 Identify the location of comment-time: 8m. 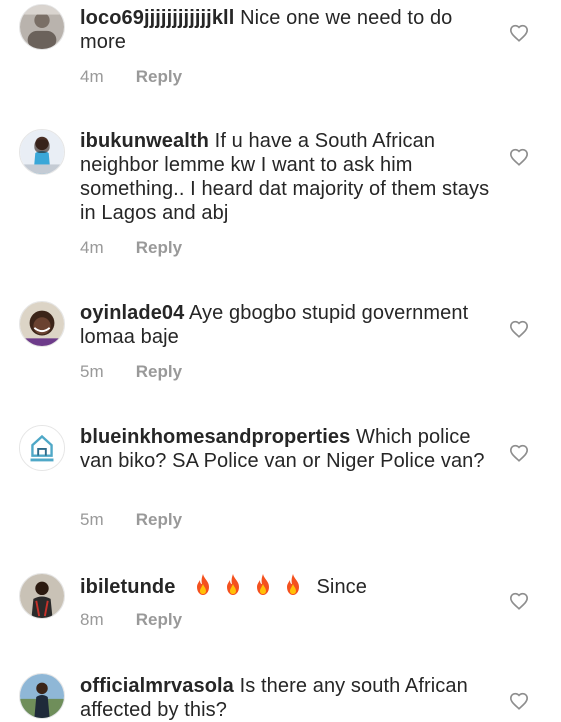
(92, 619).